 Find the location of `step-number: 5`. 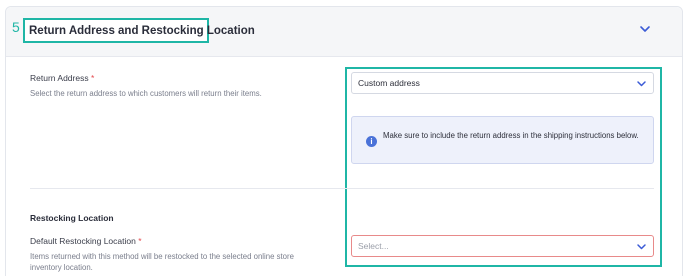

step-number: 5 is located at coordinates (16, 27).